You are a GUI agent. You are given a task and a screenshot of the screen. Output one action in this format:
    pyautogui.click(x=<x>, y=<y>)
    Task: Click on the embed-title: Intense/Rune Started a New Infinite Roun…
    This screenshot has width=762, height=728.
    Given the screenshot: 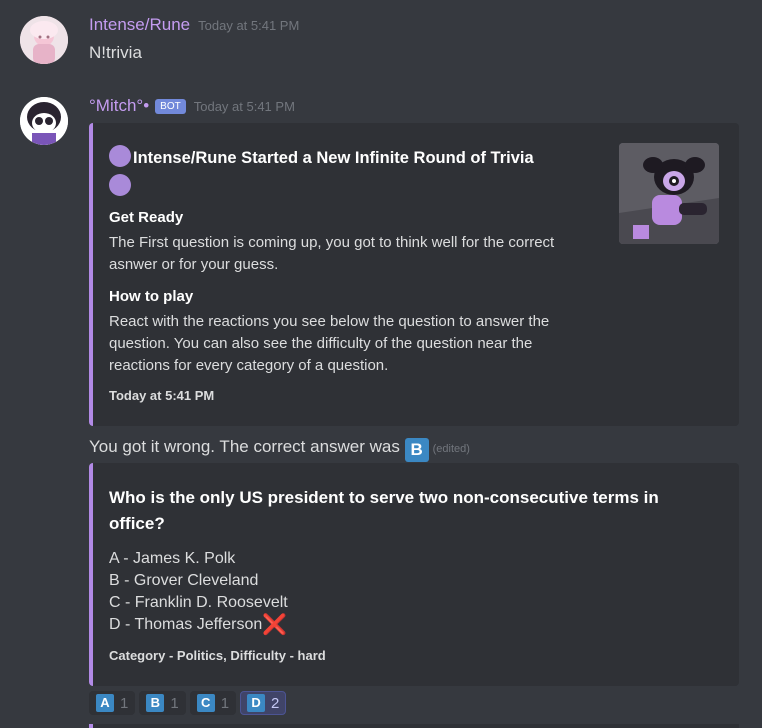 What is the action you would take?
    pyautogui.click(x=349, y=171)
    